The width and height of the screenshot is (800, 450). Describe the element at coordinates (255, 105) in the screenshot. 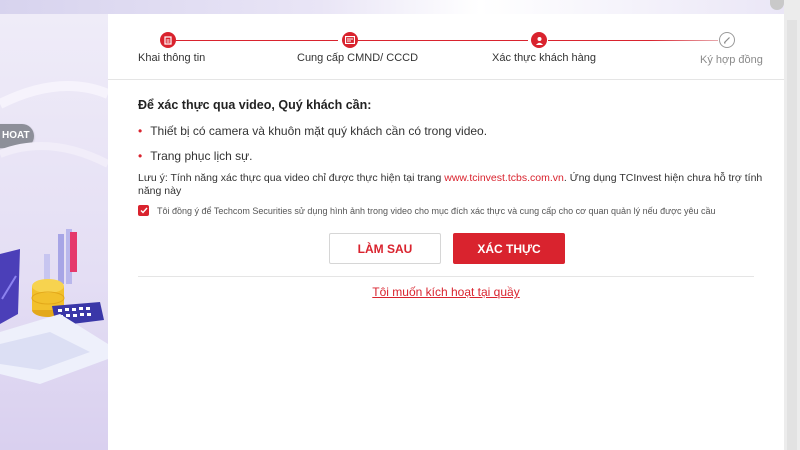

I see `instructions-heading: Để xác thực qua video, Quý khách cần:` at that location.